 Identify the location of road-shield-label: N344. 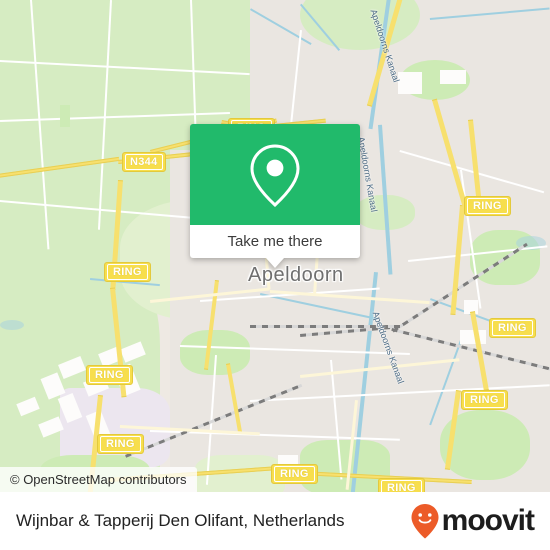
(144, 162).